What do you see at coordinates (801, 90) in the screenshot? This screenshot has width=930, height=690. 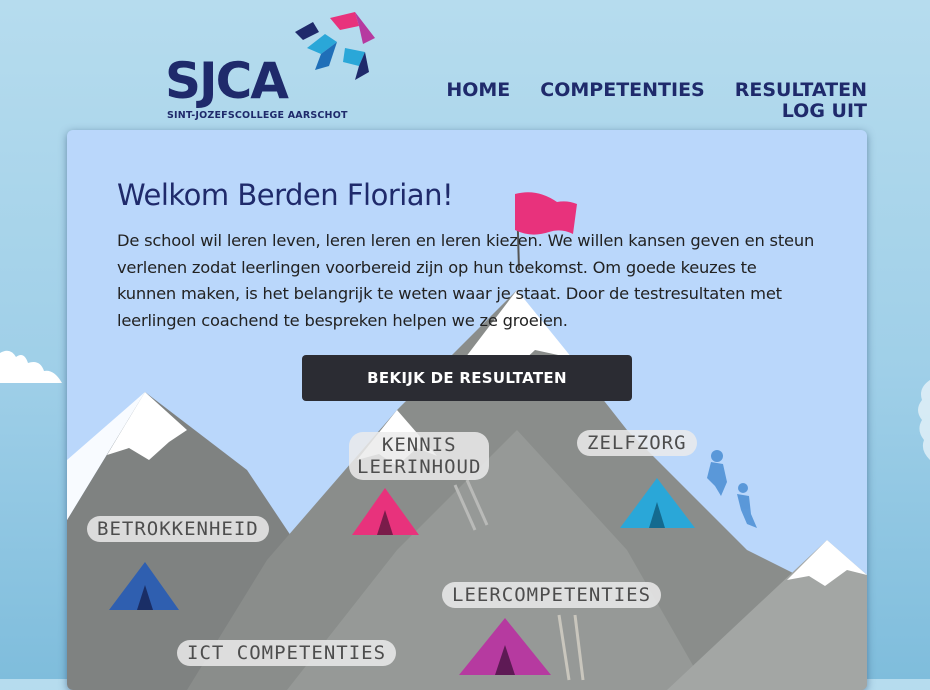 I see `nav-resultaten-link: RESULTATEN` at bounding box center [801, 90].